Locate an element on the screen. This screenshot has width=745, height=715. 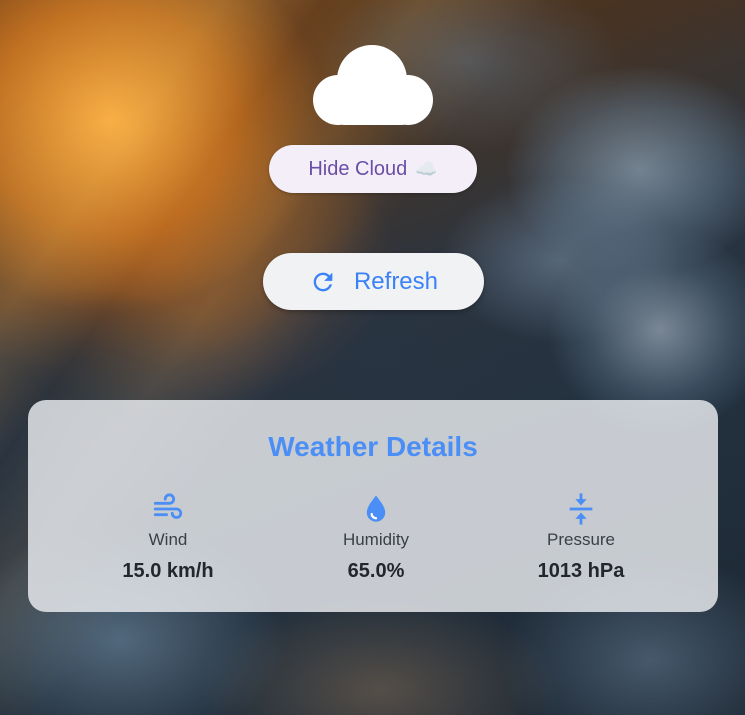
metric-value: 15.0 km/h is located at coordinates (168, 571).